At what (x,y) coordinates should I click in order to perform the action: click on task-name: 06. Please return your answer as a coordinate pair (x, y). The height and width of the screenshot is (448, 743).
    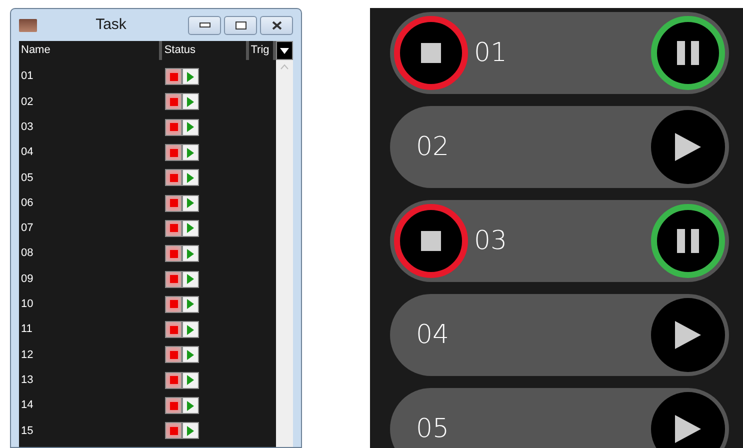
    Looking at the image, I should click on (27, 203).